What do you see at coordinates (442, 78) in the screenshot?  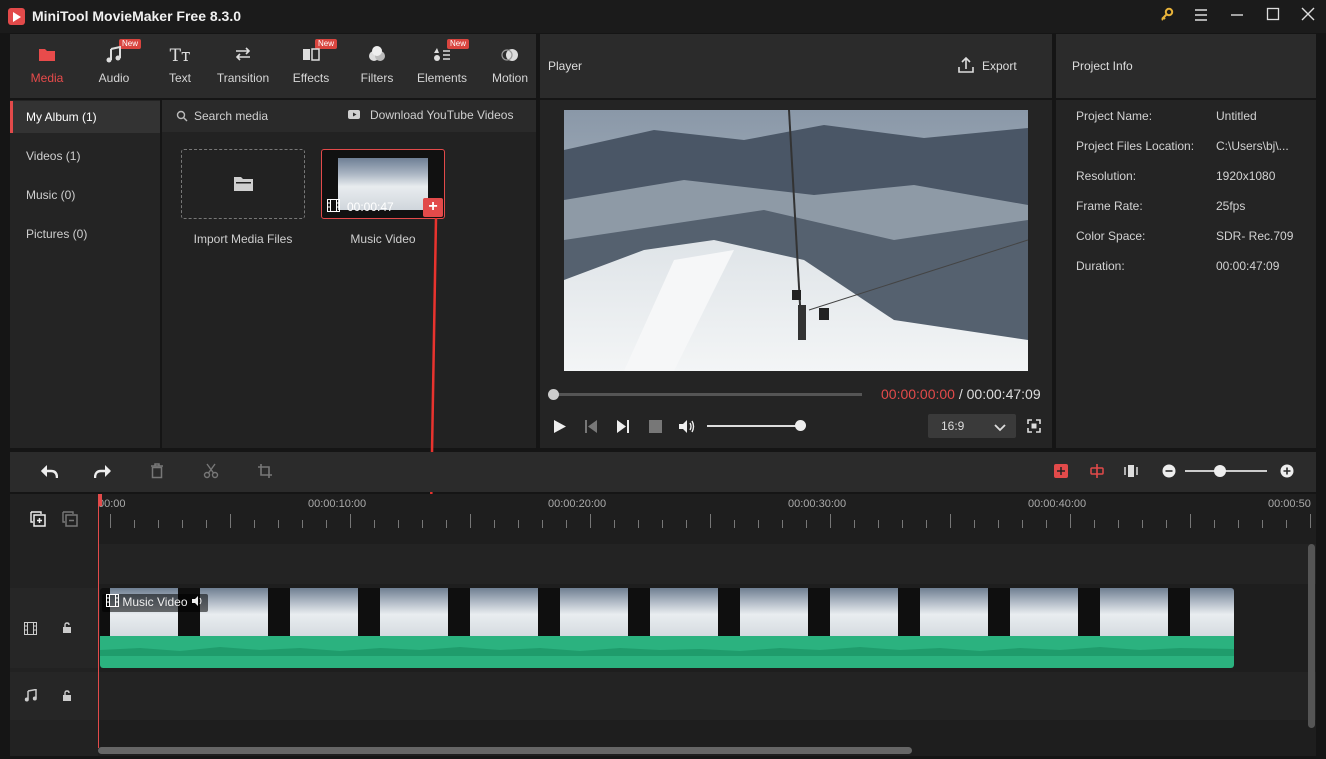 I see `tab-label: Elements` at bounding box center [442, 78].